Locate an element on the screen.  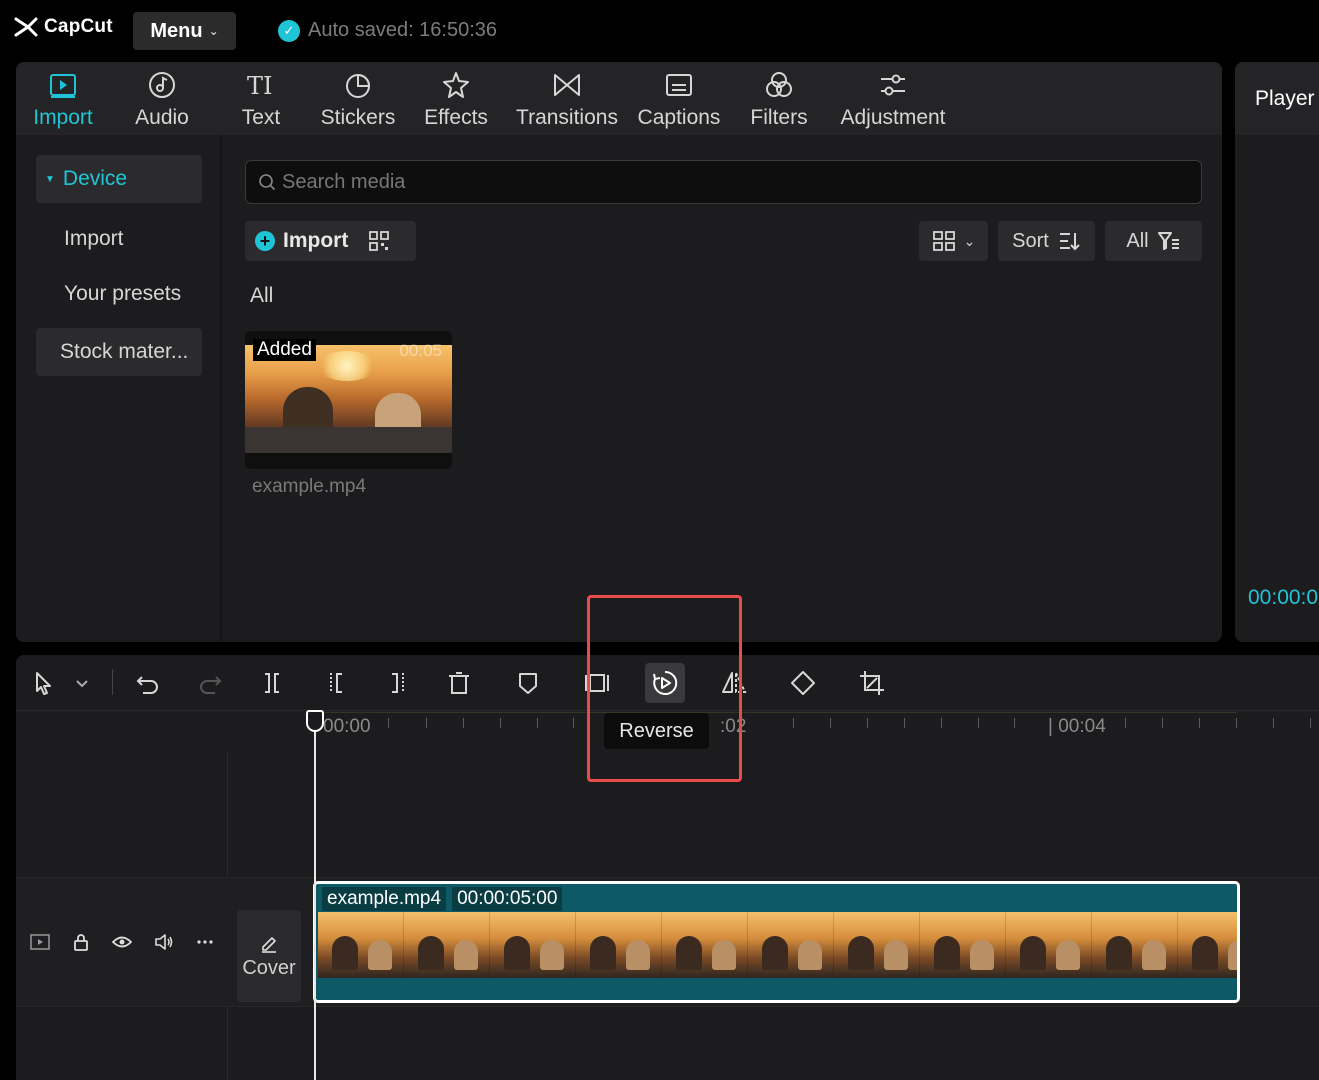
tab-label: Stickers is located at coordinates (358, 117).